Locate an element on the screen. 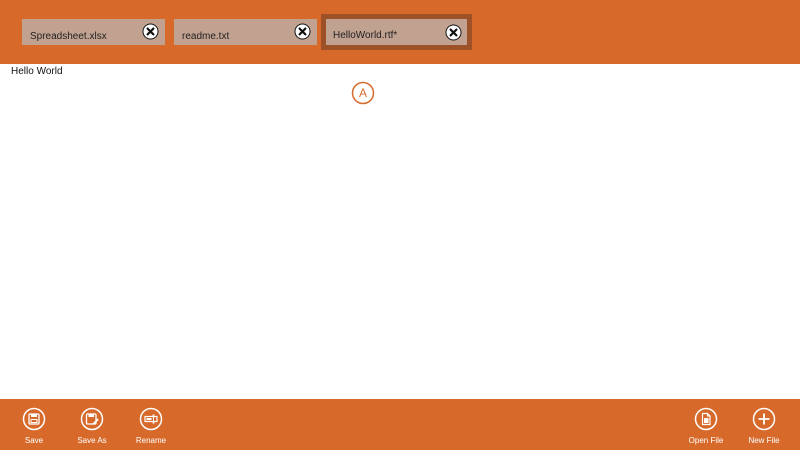 The width and height of the screenshot is (800, 450). tab-label: HelloWorld.rtf* is located at coordinates (365, 35).